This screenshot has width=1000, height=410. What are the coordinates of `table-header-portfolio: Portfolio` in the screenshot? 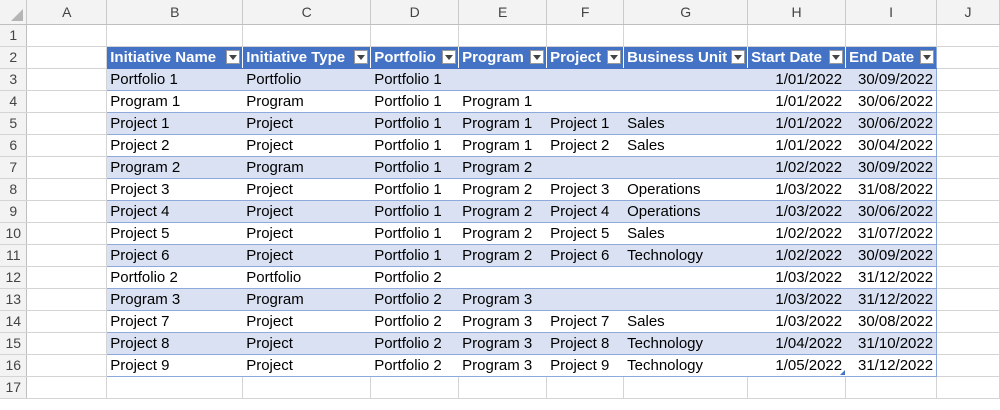 It's located at (415, 57).